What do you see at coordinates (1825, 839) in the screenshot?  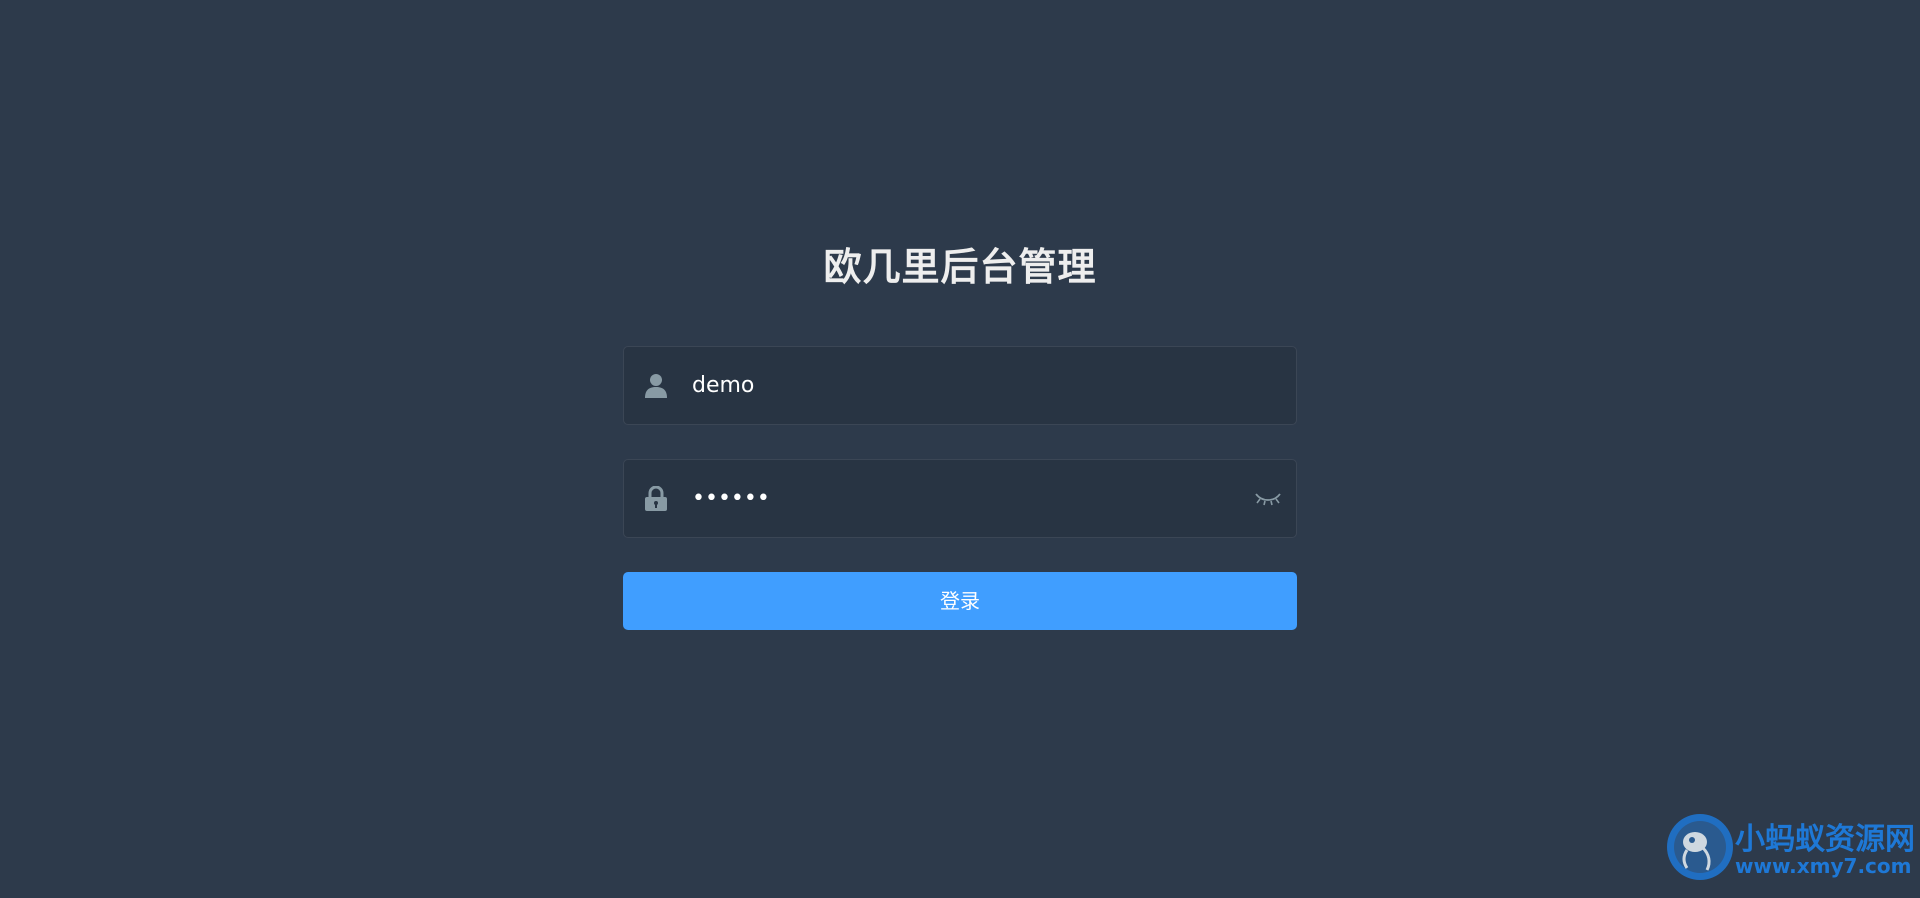 I see `watermark-name: 小蚂蚁资源网` at bounding box center [1825, 839].